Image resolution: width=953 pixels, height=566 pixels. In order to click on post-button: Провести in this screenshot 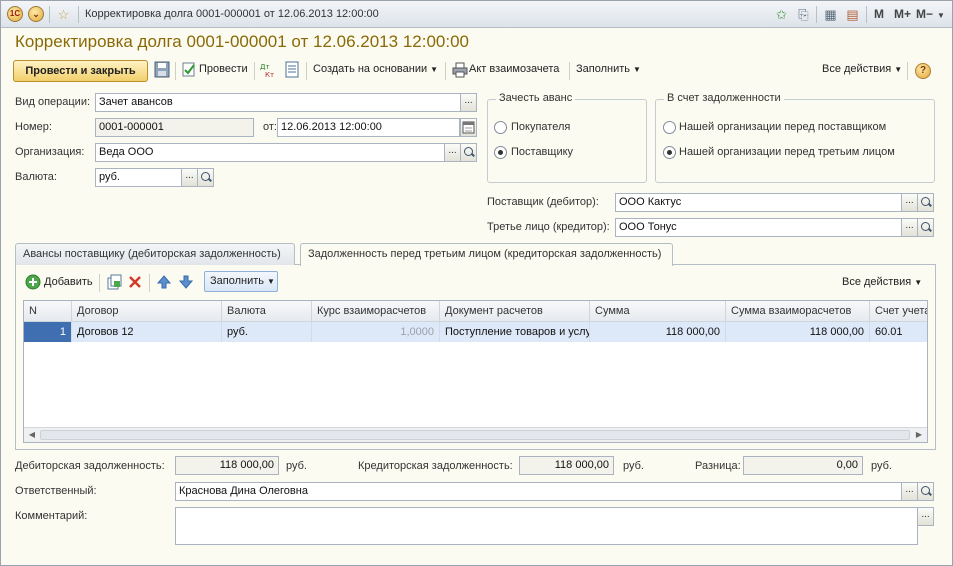, I will do `click(223, 69)`.